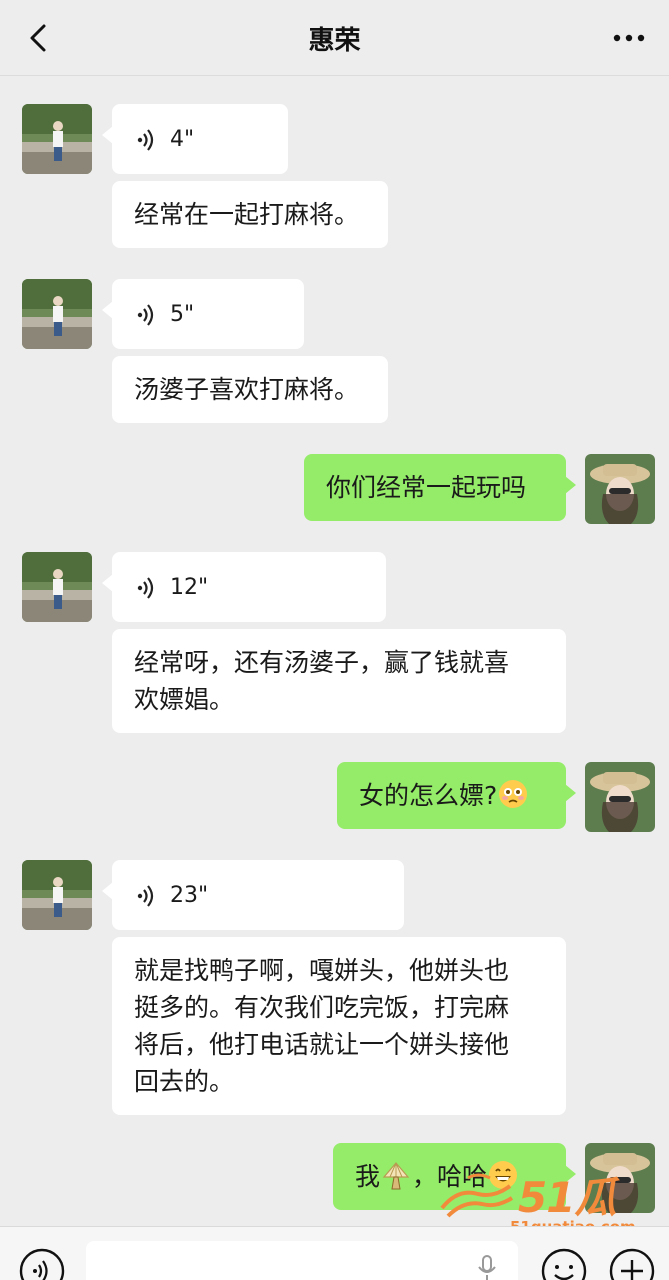  I want to click on voice-duration: 4", so click(182, 139).